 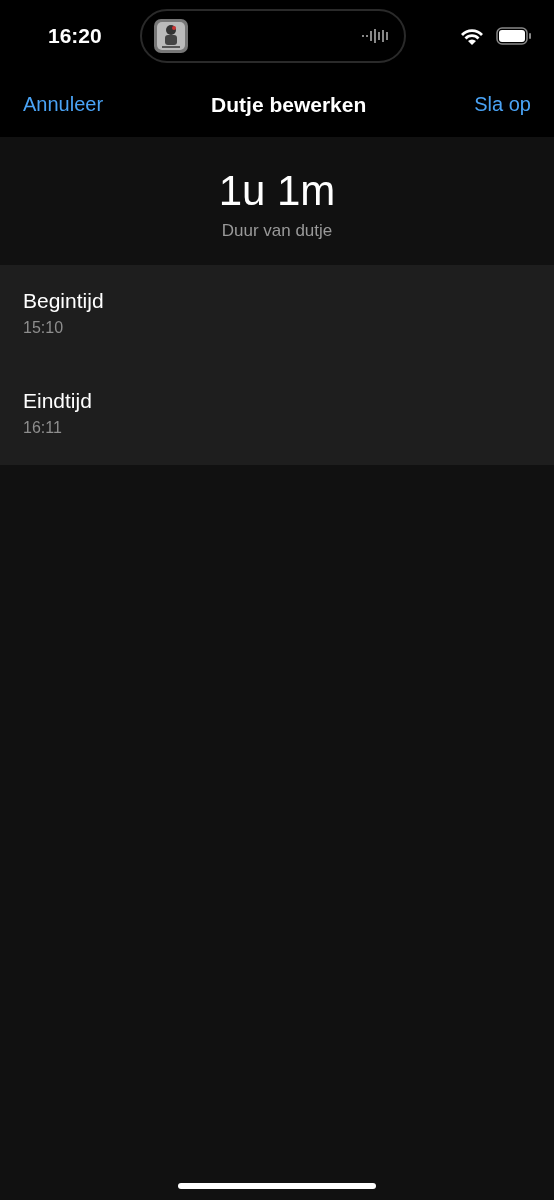 I want to click on status-time: 16:20, so click(x=75, y=36).